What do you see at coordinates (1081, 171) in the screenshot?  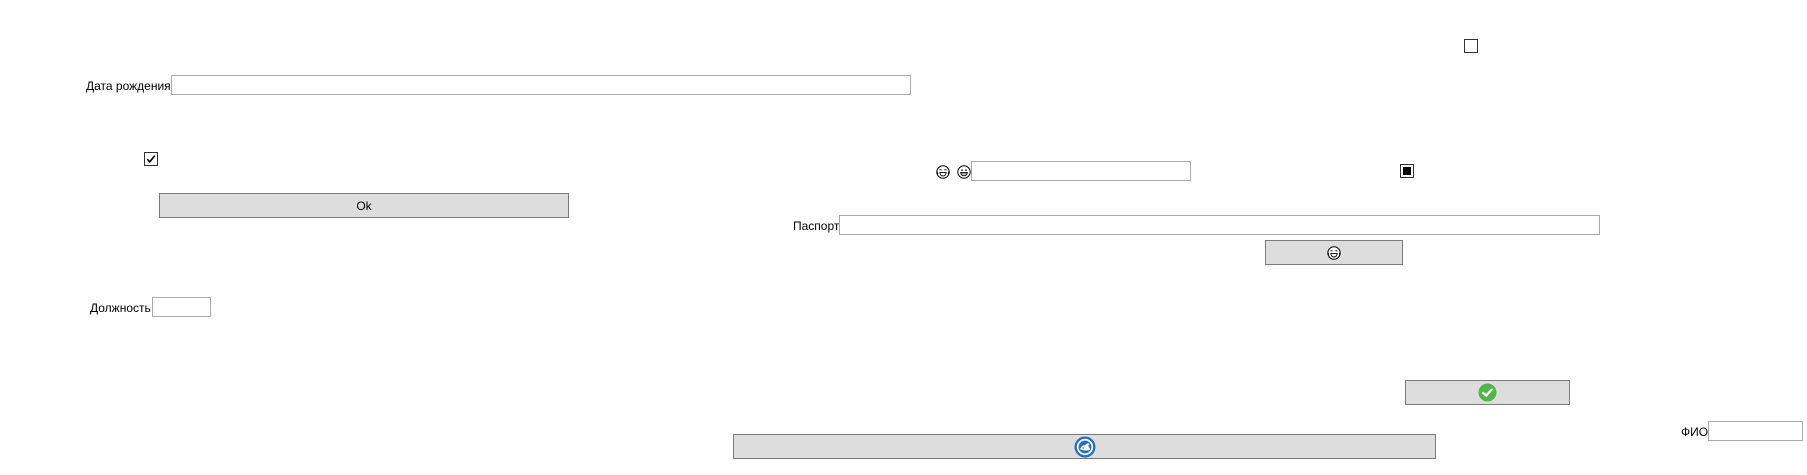 I see `emoji-field` at bounding box center [1081, 171].